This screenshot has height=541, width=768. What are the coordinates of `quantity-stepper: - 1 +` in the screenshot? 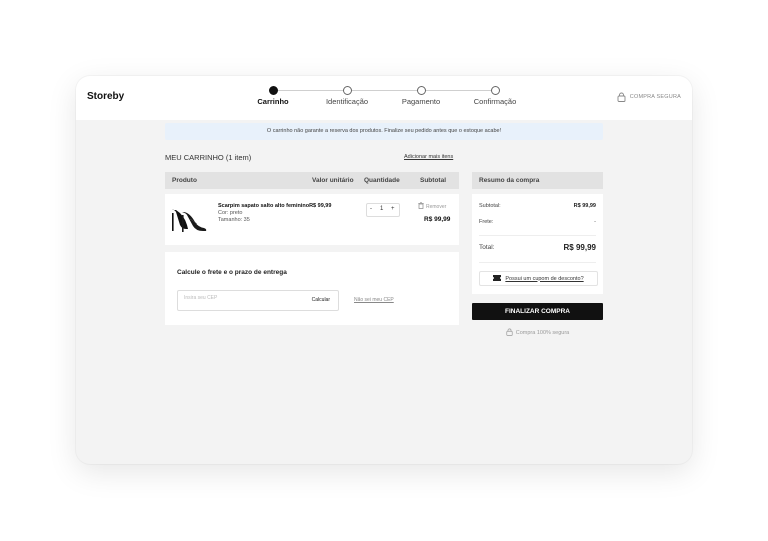 It's located at (383, 210).